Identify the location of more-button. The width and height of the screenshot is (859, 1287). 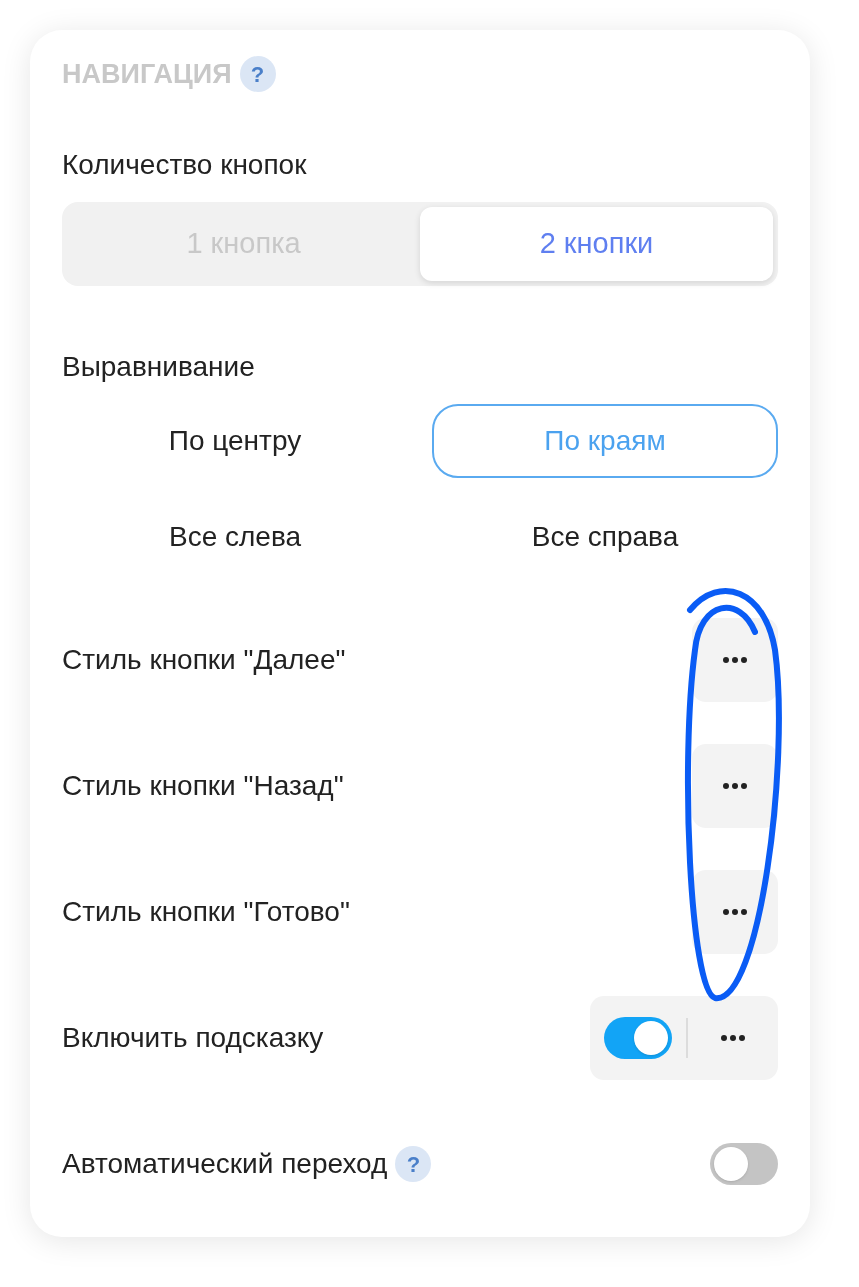
(735, 786).